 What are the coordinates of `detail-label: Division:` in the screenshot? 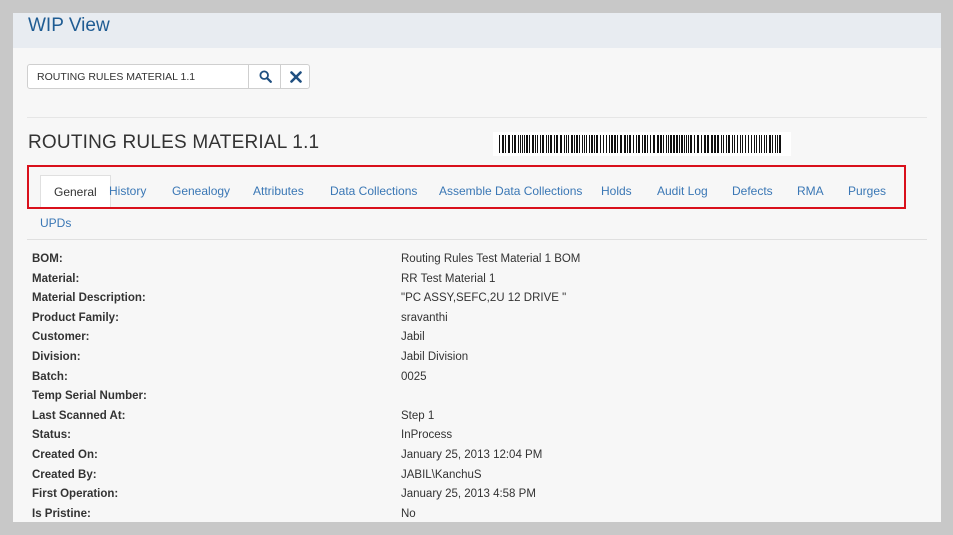 It's located at (56, 356).